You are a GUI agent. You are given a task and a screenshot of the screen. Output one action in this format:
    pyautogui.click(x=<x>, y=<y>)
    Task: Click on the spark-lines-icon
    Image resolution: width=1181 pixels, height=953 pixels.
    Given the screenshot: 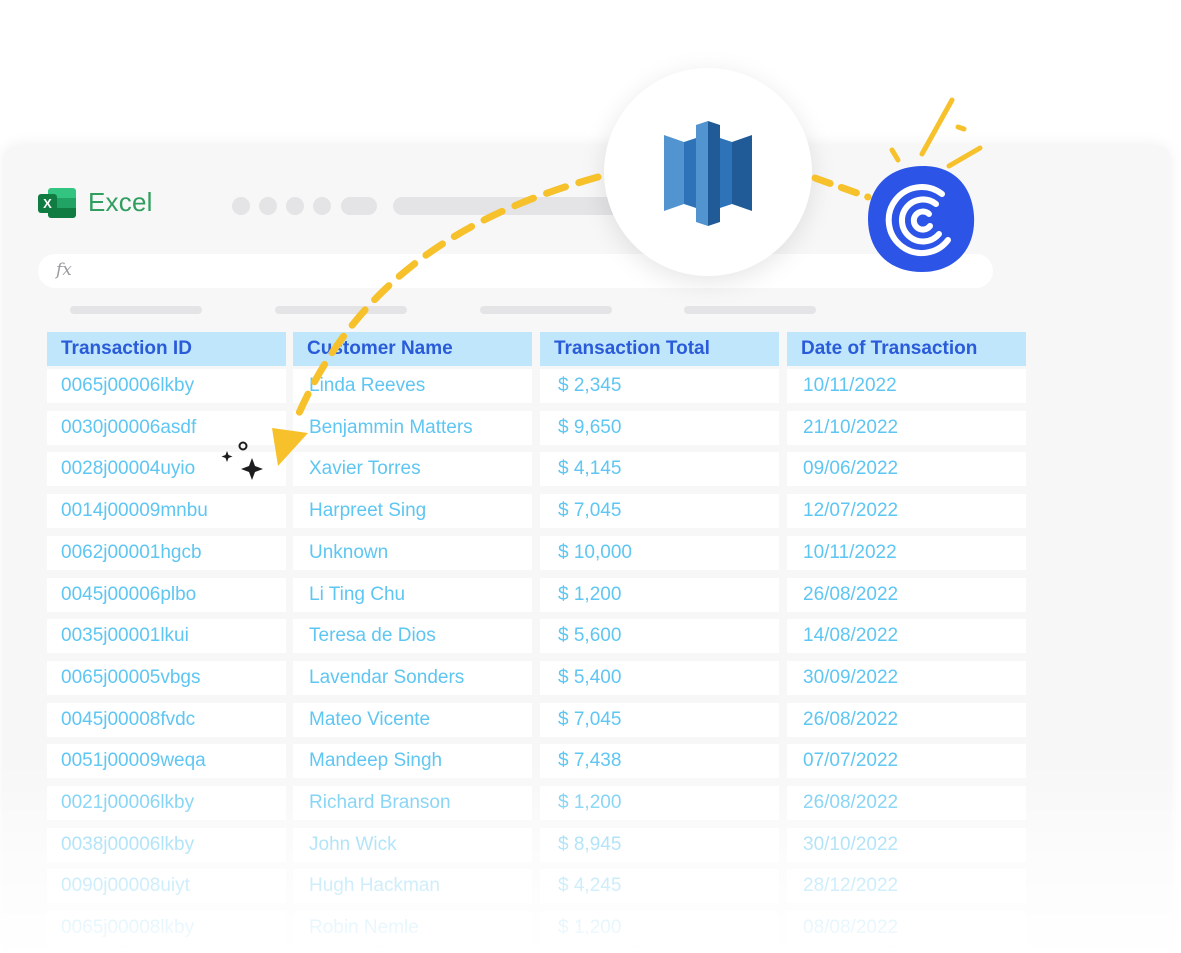 What is the action you would take?
    pyautogui.click(x=936, y=133)
    